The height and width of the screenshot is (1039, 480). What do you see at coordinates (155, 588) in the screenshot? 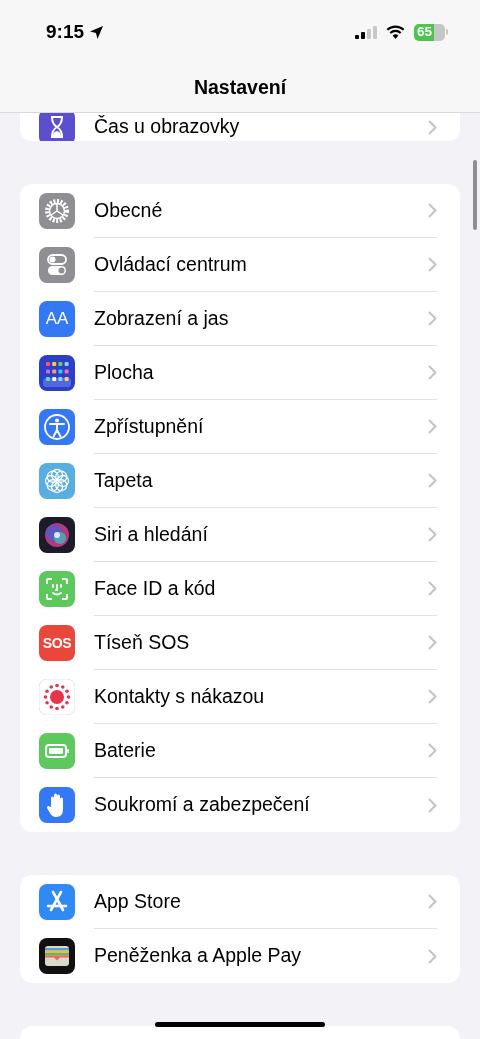
I see `row-label: Face ID a kód` at bounding box center [155, 588].